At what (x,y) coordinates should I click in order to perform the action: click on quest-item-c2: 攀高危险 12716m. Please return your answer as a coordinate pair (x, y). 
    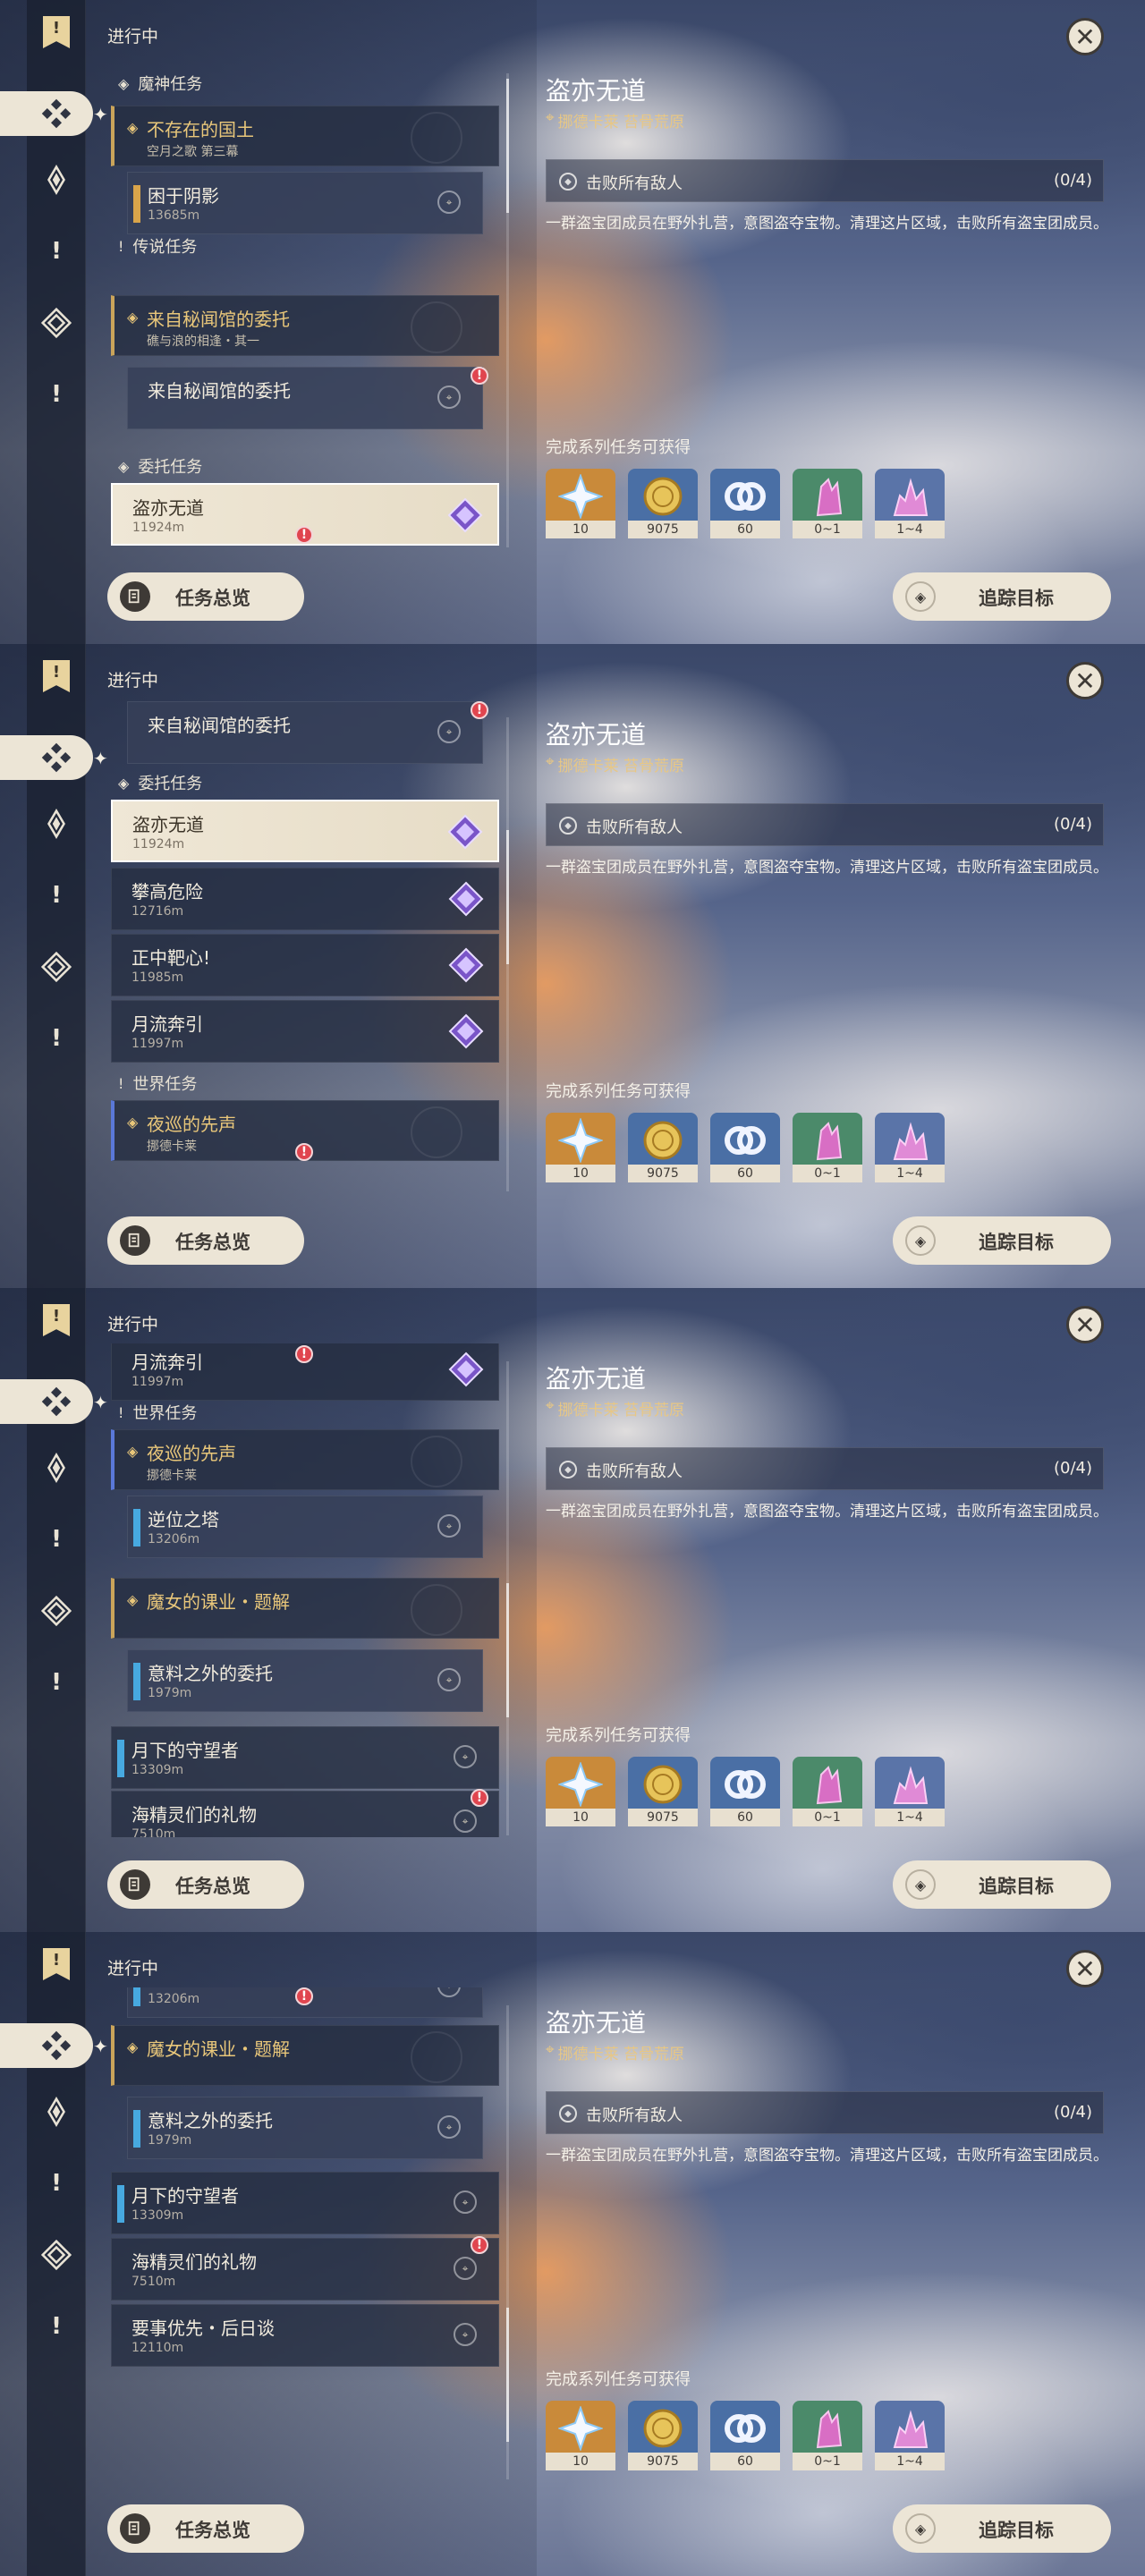
    Looking at the image, I should click on (305, 899).